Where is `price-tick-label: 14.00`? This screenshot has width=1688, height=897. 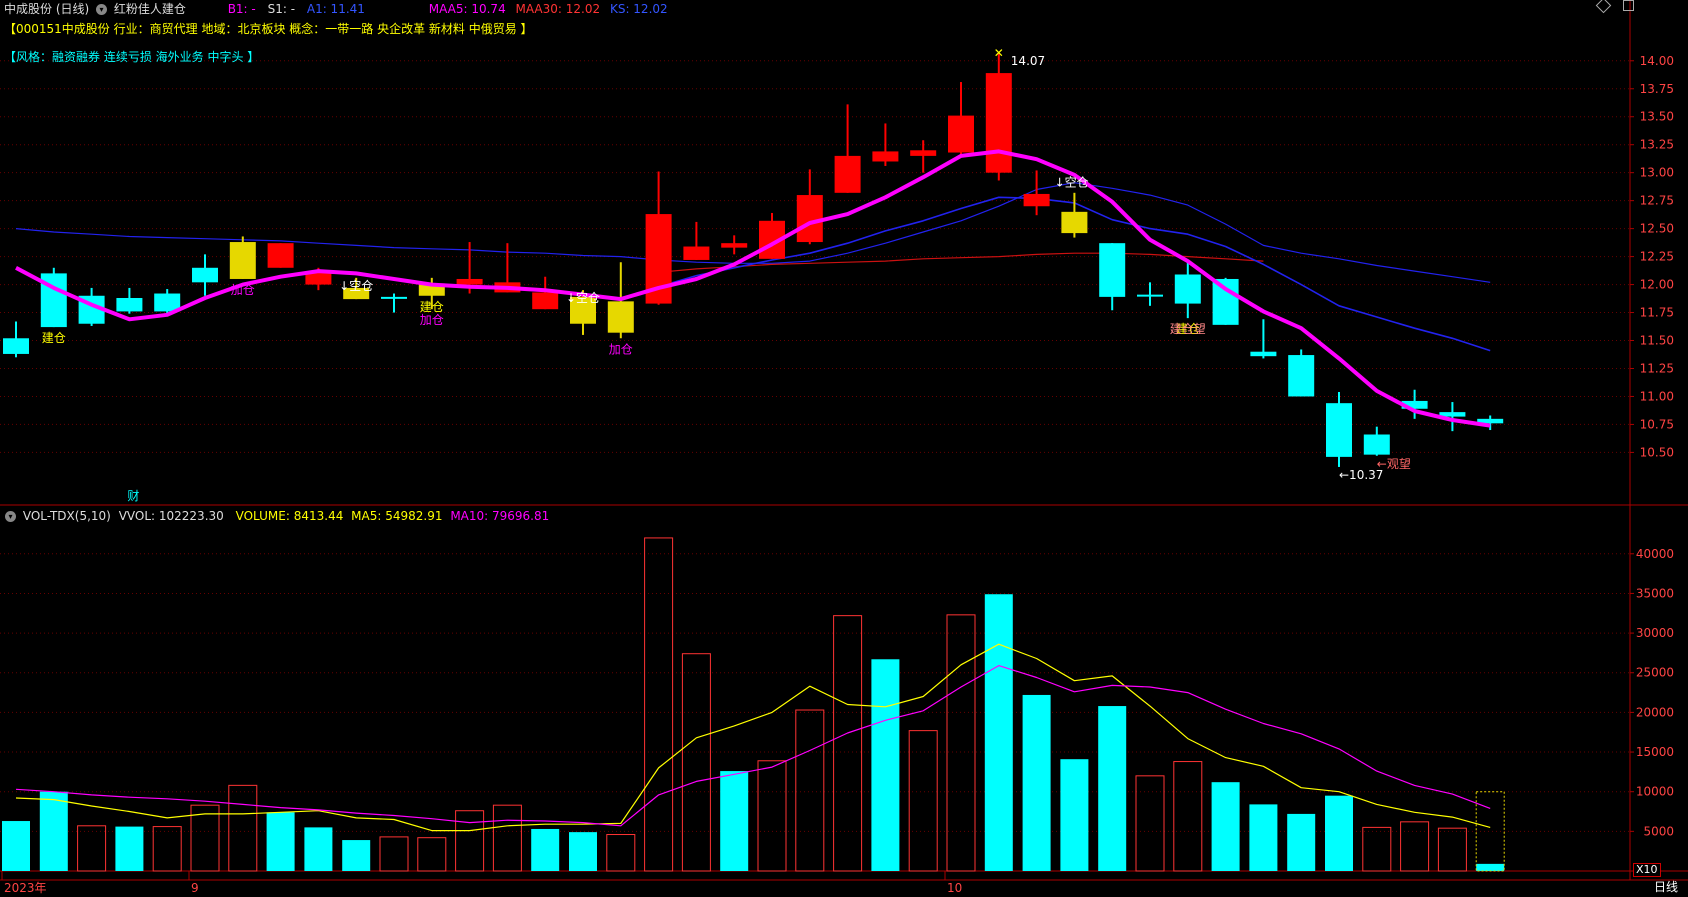 price-tick-label: 14.00 is located at coordinates (1657, 61).